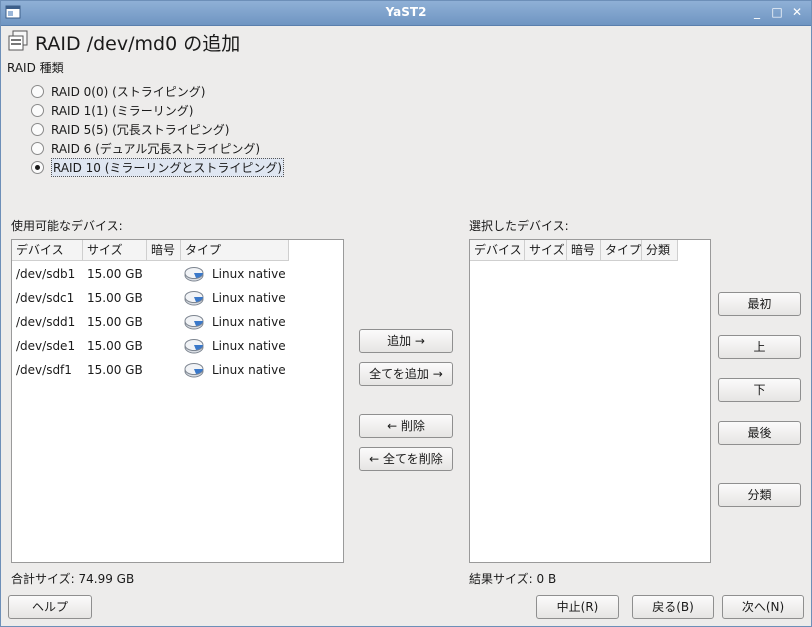 The width and height of the screenshot is (812, 627). I want to click on table-row: /dev/sdb1 15.00 GB Linux native, so click(177, 275).